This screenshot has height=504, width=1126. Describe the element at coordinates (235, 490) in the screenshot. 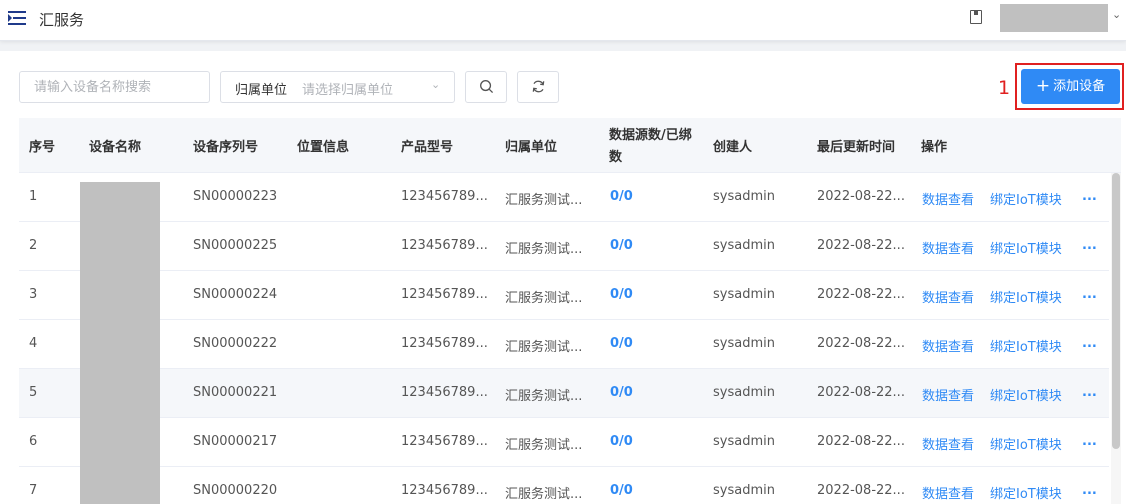

I see `cell-serial: SN00000220` at that location.